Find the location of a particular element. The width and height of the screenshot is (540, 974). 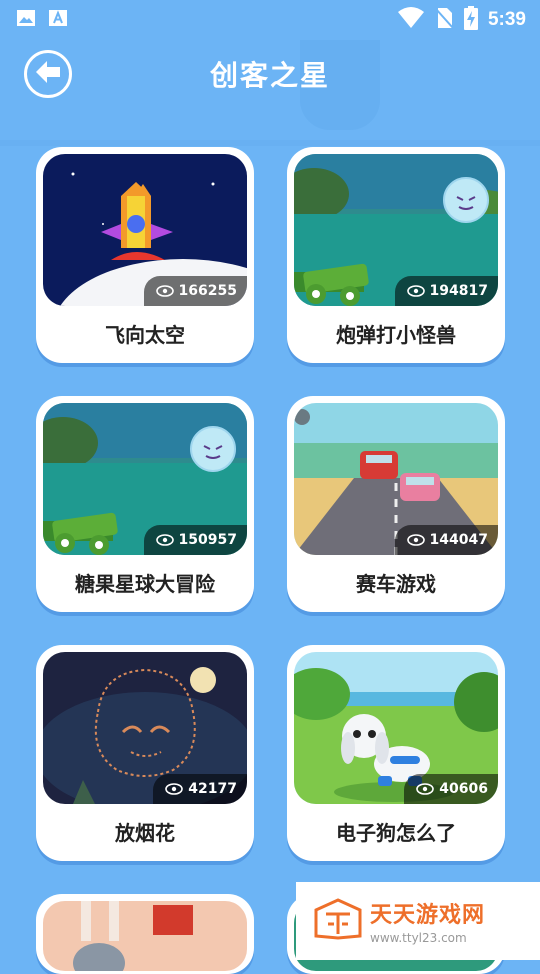

view-count-badge: 40606 is located at coordinates (451, 789).